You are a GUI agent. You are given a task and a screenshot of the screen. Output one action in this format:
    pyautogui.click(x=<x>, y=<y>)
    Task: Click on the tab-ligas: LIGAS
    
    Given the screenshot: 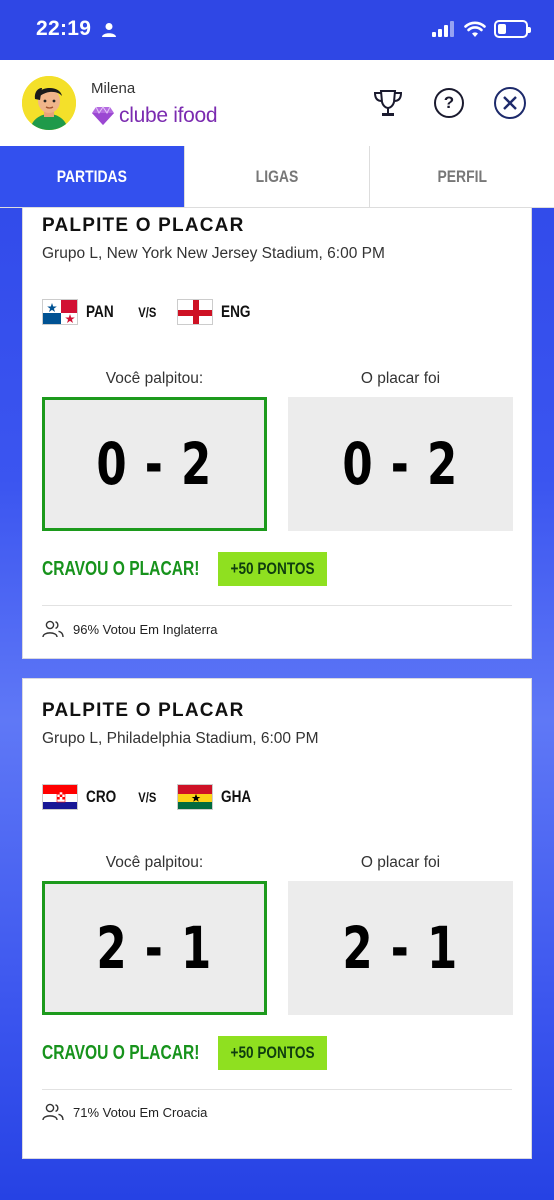 What is the action you would take?
    pyautogui.click(x=276, y=176)
    